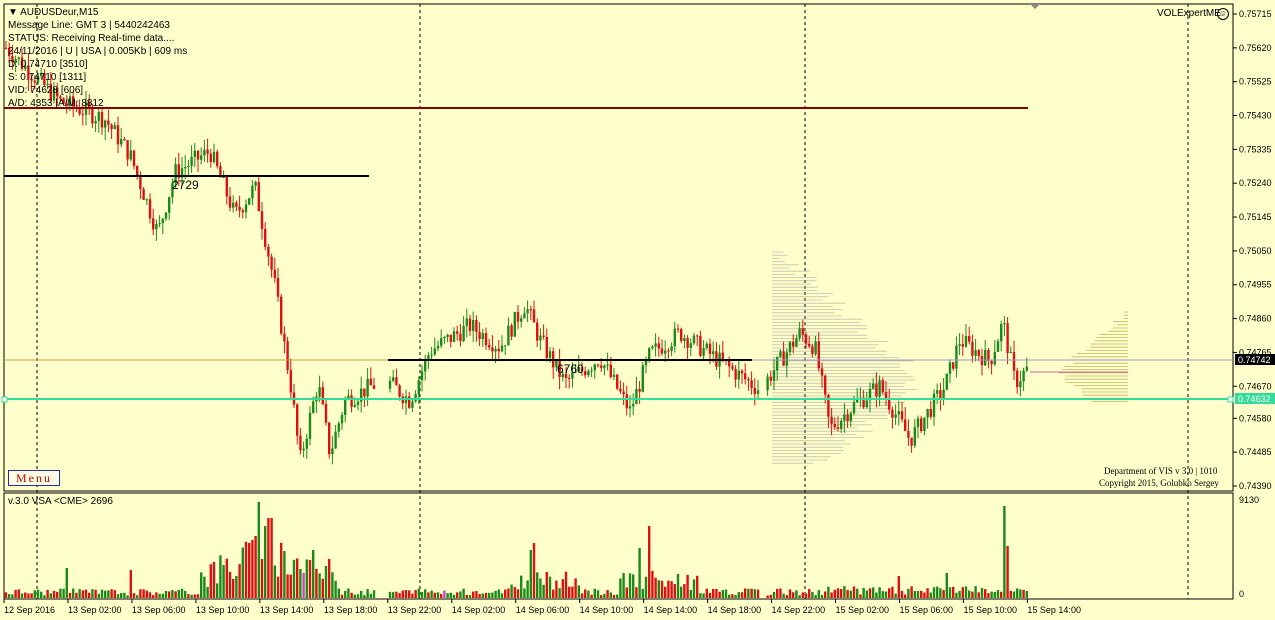 This screenshot has width=1275, height=620. What do you see at coordinates (351, 610) in the screenshot?
I see `time-label: 13 Sep 18:00` at bounding box center [351, 610].